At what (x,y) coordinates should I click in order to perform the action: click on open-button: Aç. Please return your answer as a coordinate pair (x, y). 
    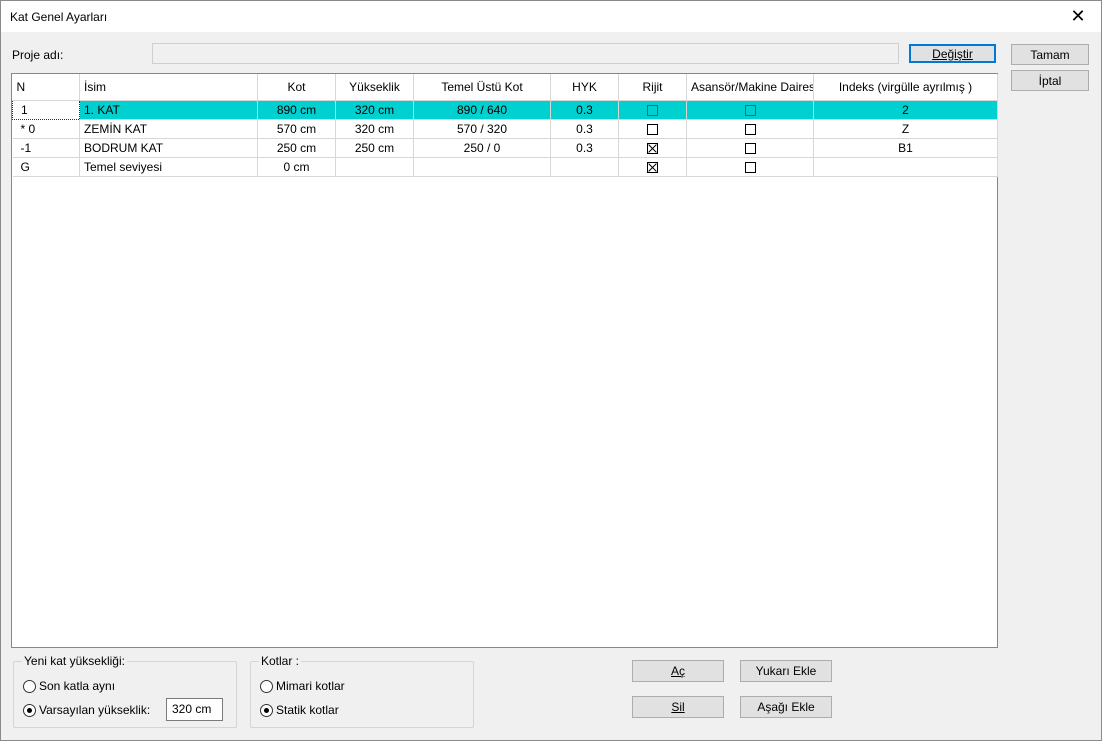
    Looking at the image, I should click on (678, 671).